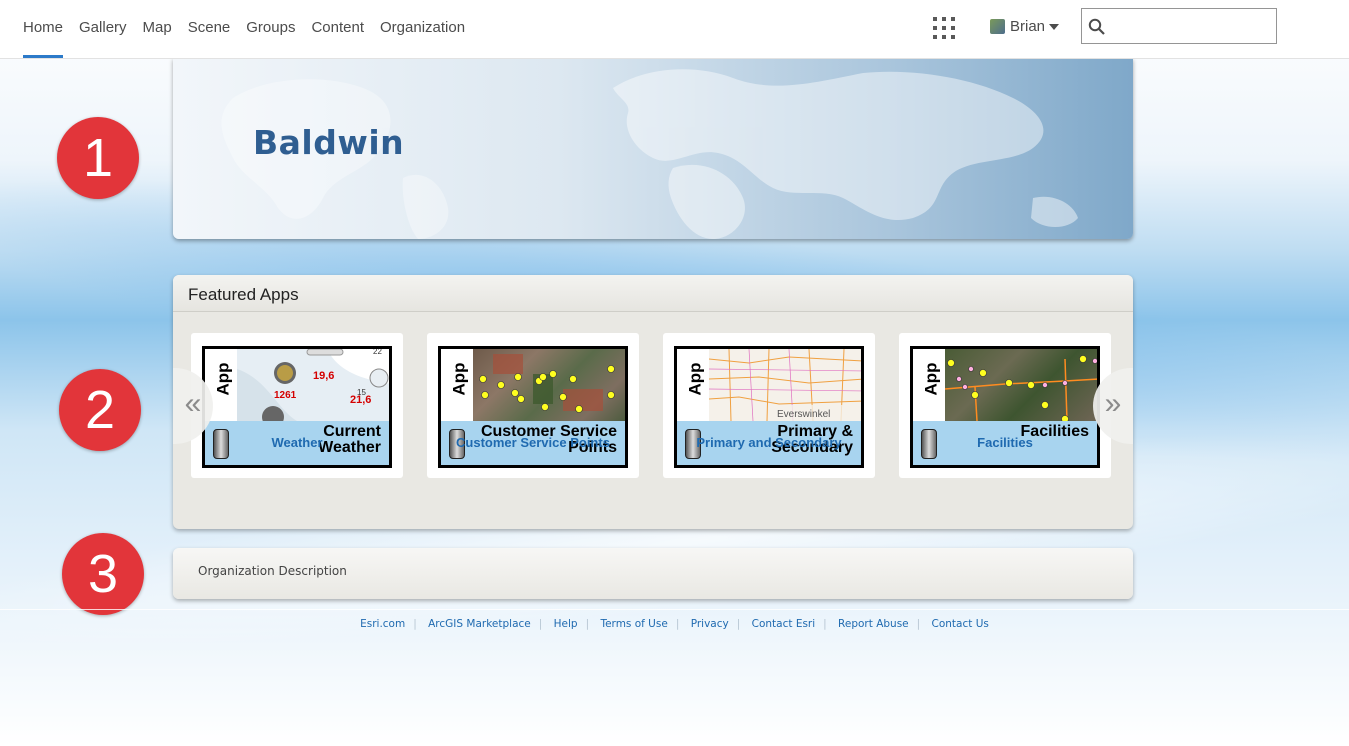 The height and width of the screenshot is (746, 1349). Describe the element at coordinates (944, 28) in the screenshot. I see `app-launcher-grid-icon` at that location.